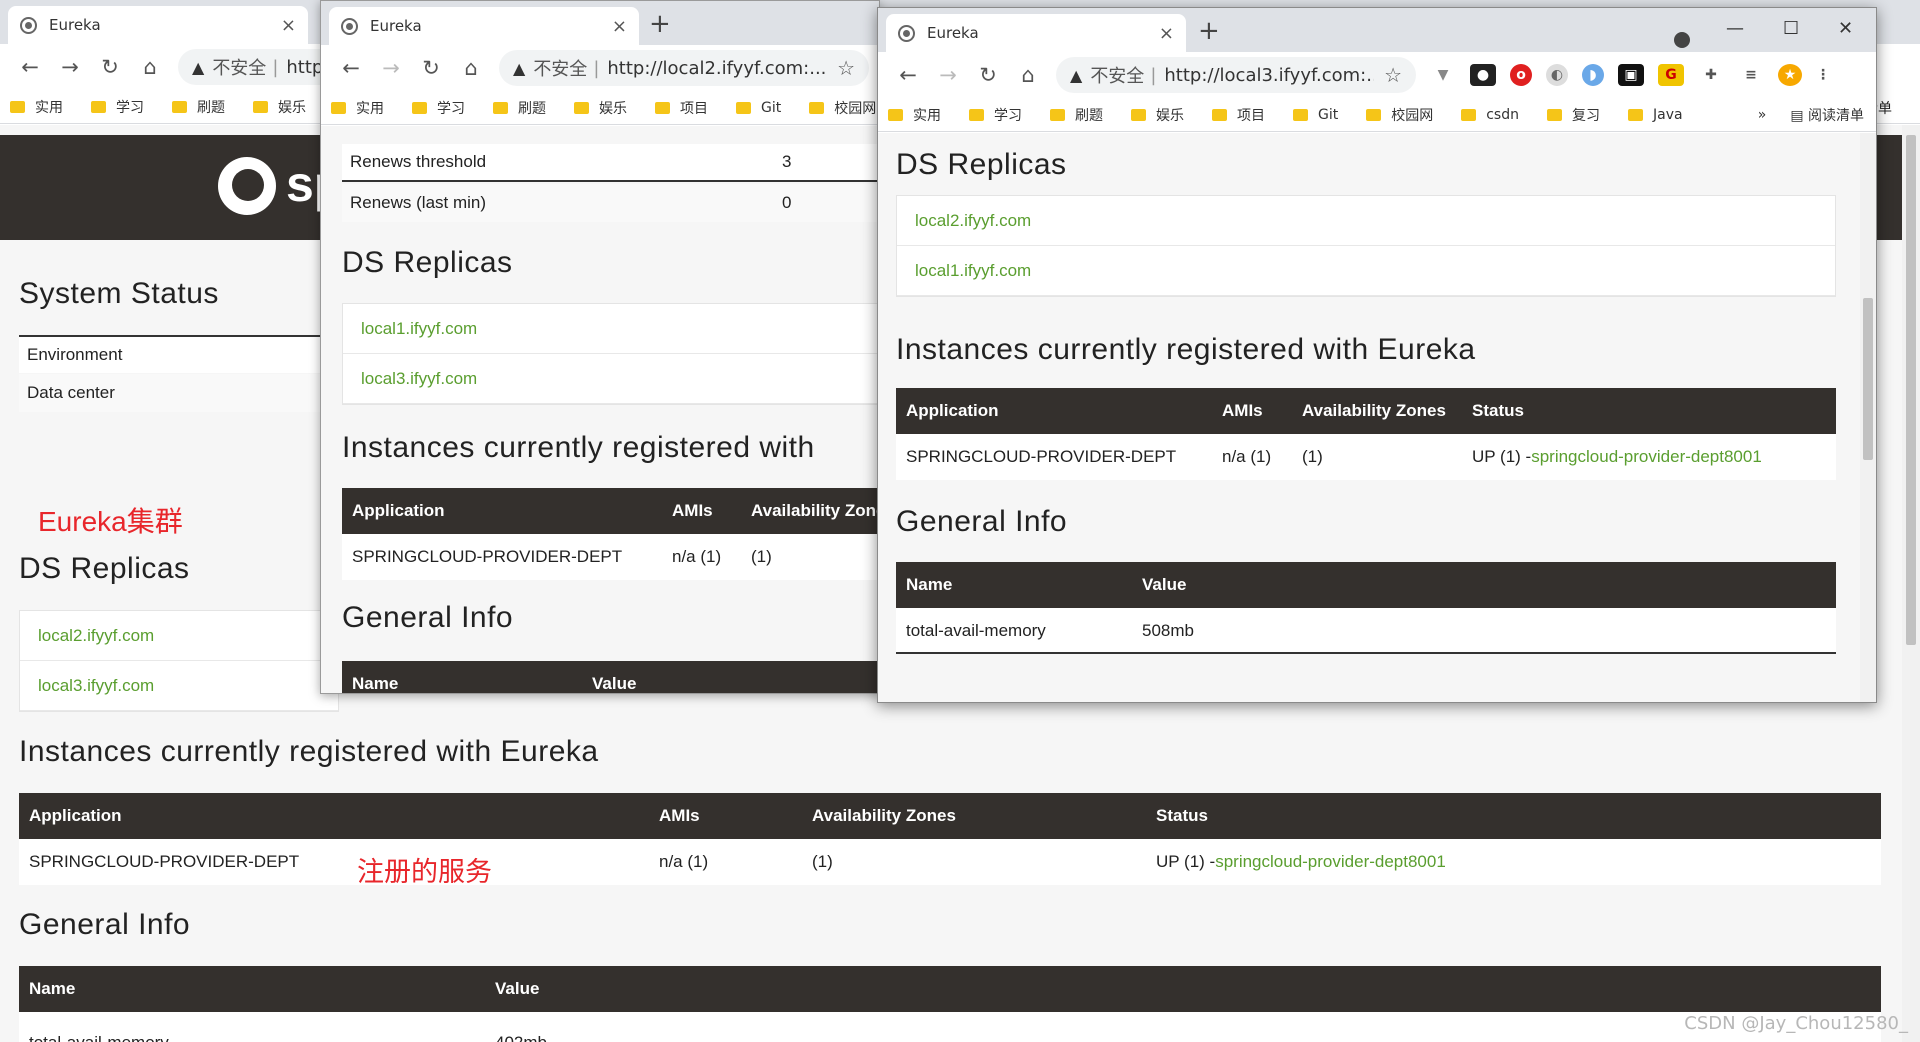 Image resolution: width=1920 pixels, height=1042 pixels. Describe the element at coordinates (787, 161) in the screenshot. I see `renews-threshold-value: 3` at that location.